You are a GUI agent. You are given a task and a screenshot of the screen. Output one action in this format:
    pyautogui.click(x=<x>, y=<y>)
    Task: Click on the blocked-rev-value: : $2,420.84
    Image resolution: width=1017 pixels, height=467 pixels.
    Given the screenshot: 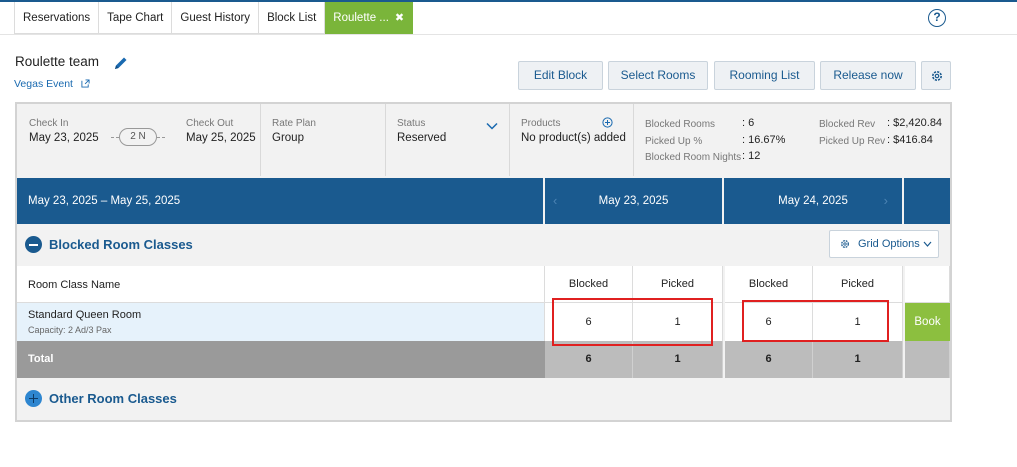 What is the action you would take?
    pyautogui.click(x=915, y=123)
    